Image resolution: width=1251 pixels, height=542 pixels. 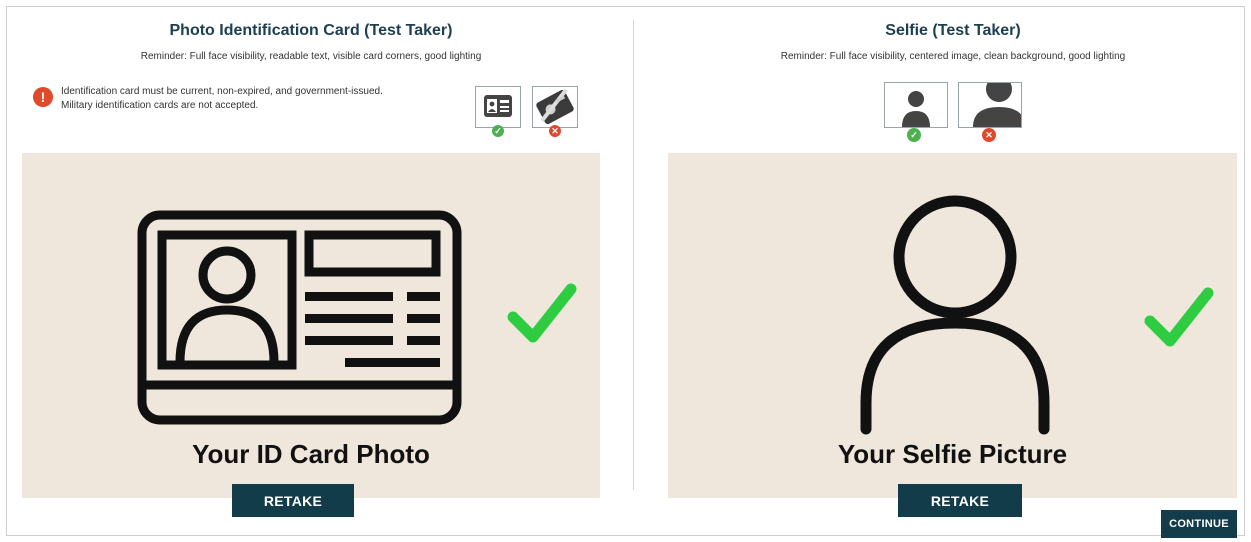 What do you see at coordinates (990, 105) in the screenshot?
I see `bad-selfie-sample-icon` at bounding box center [990, 105].